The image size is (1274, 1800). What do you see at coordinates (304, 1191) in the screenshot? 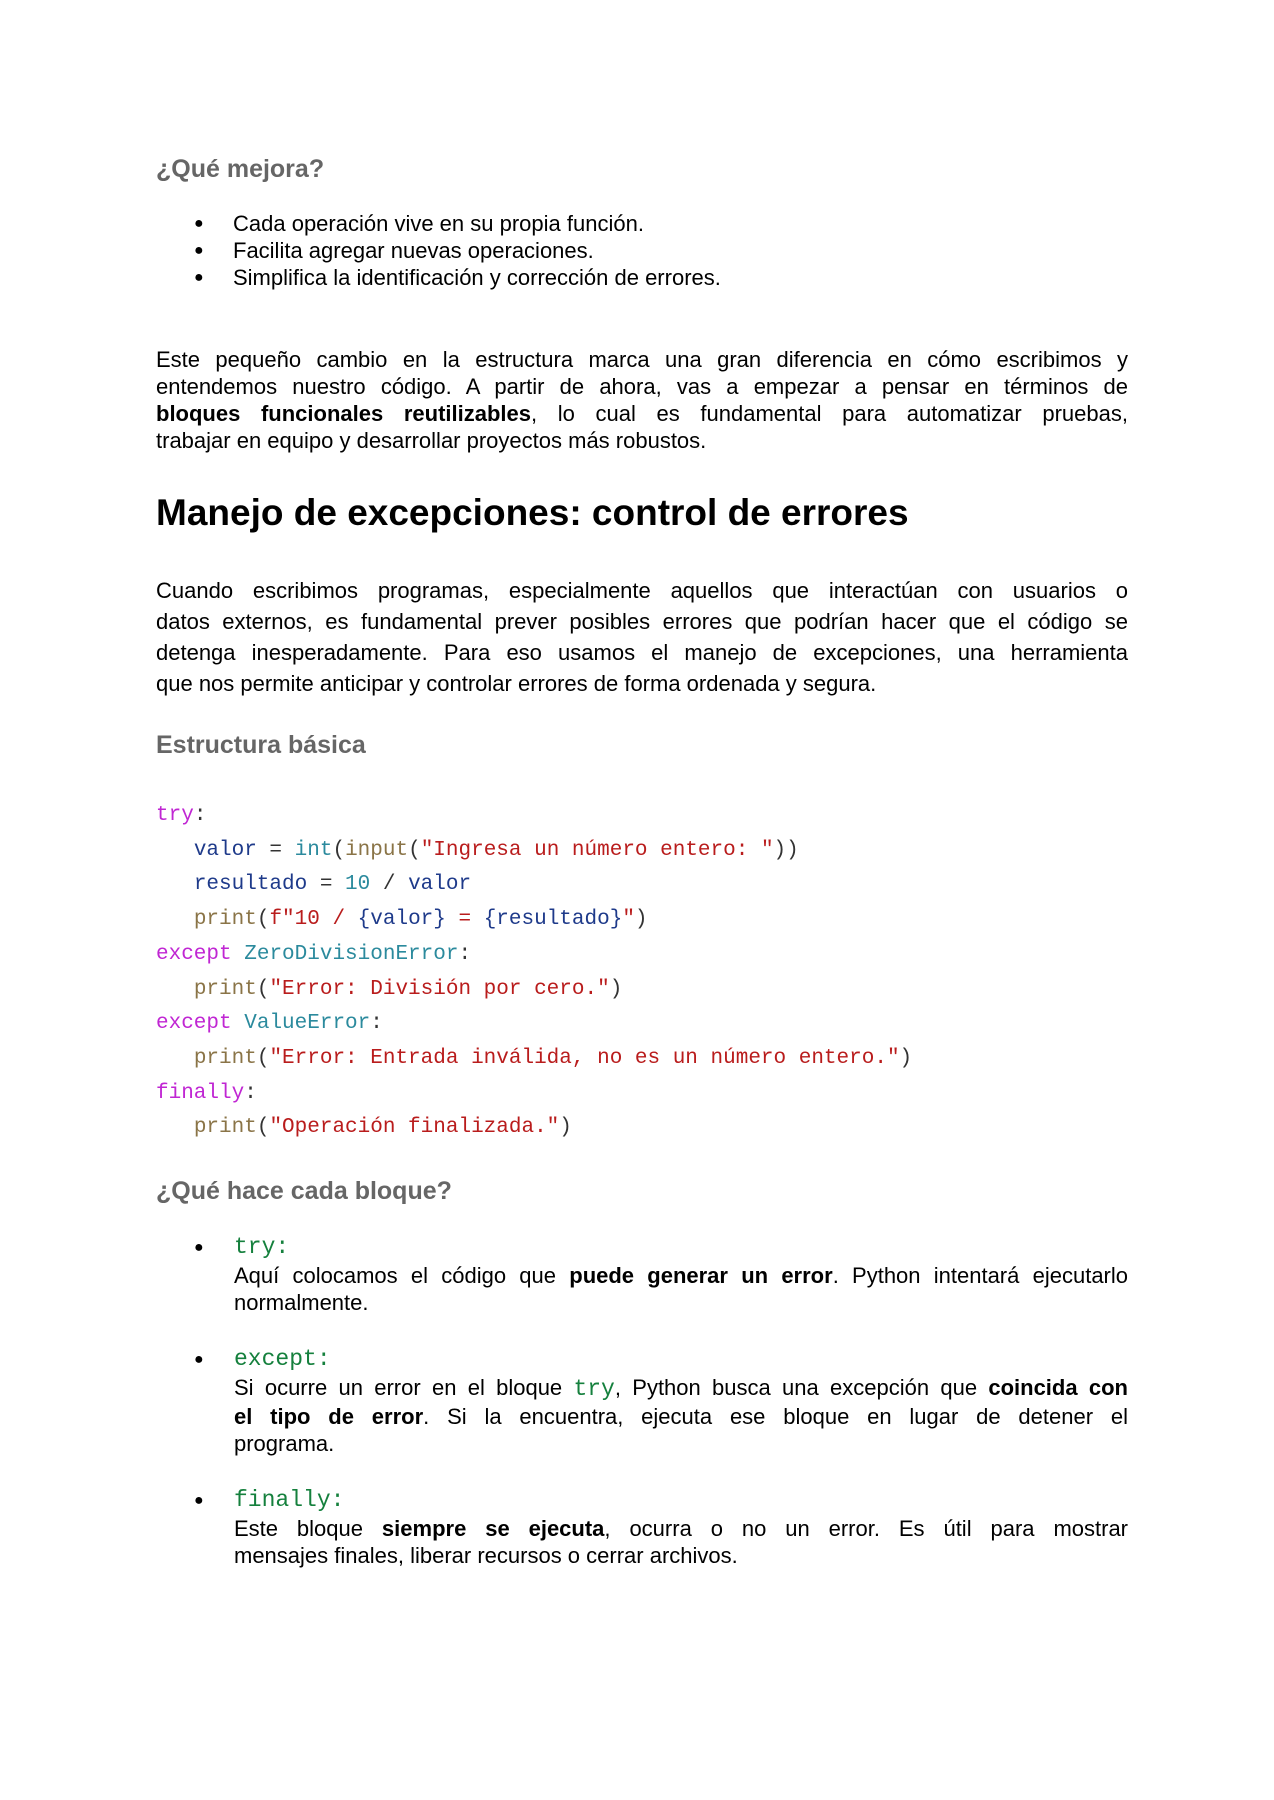
I see `section-heading-que-hace-cada-bloque: ¿Qué hace cada bloque?` at bounding box center [304, 1191].